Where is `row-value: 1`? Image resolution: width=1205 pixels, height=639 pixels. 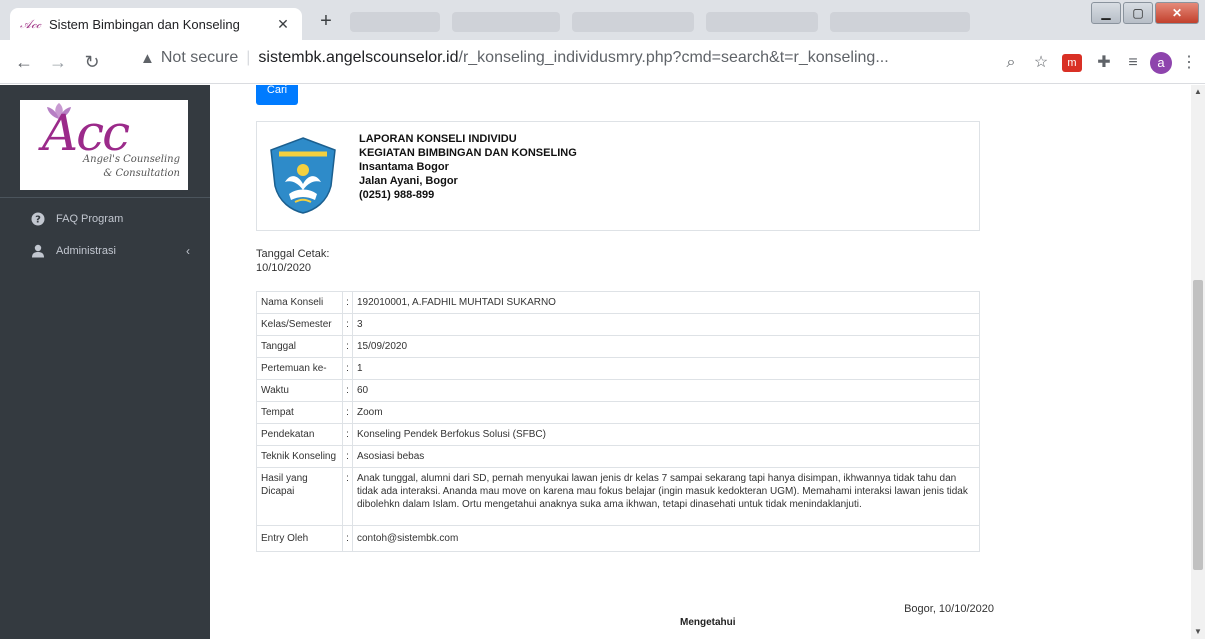
row-value: 1 is located at coordinates (666, 368).